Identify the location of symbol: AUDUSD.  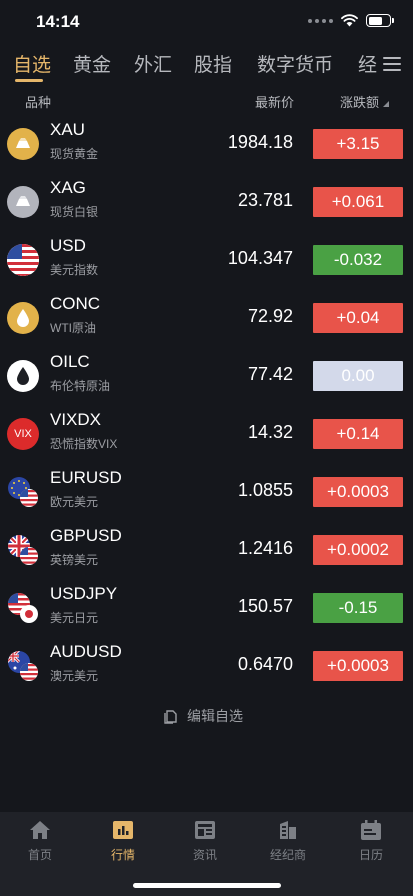
(86, 651).